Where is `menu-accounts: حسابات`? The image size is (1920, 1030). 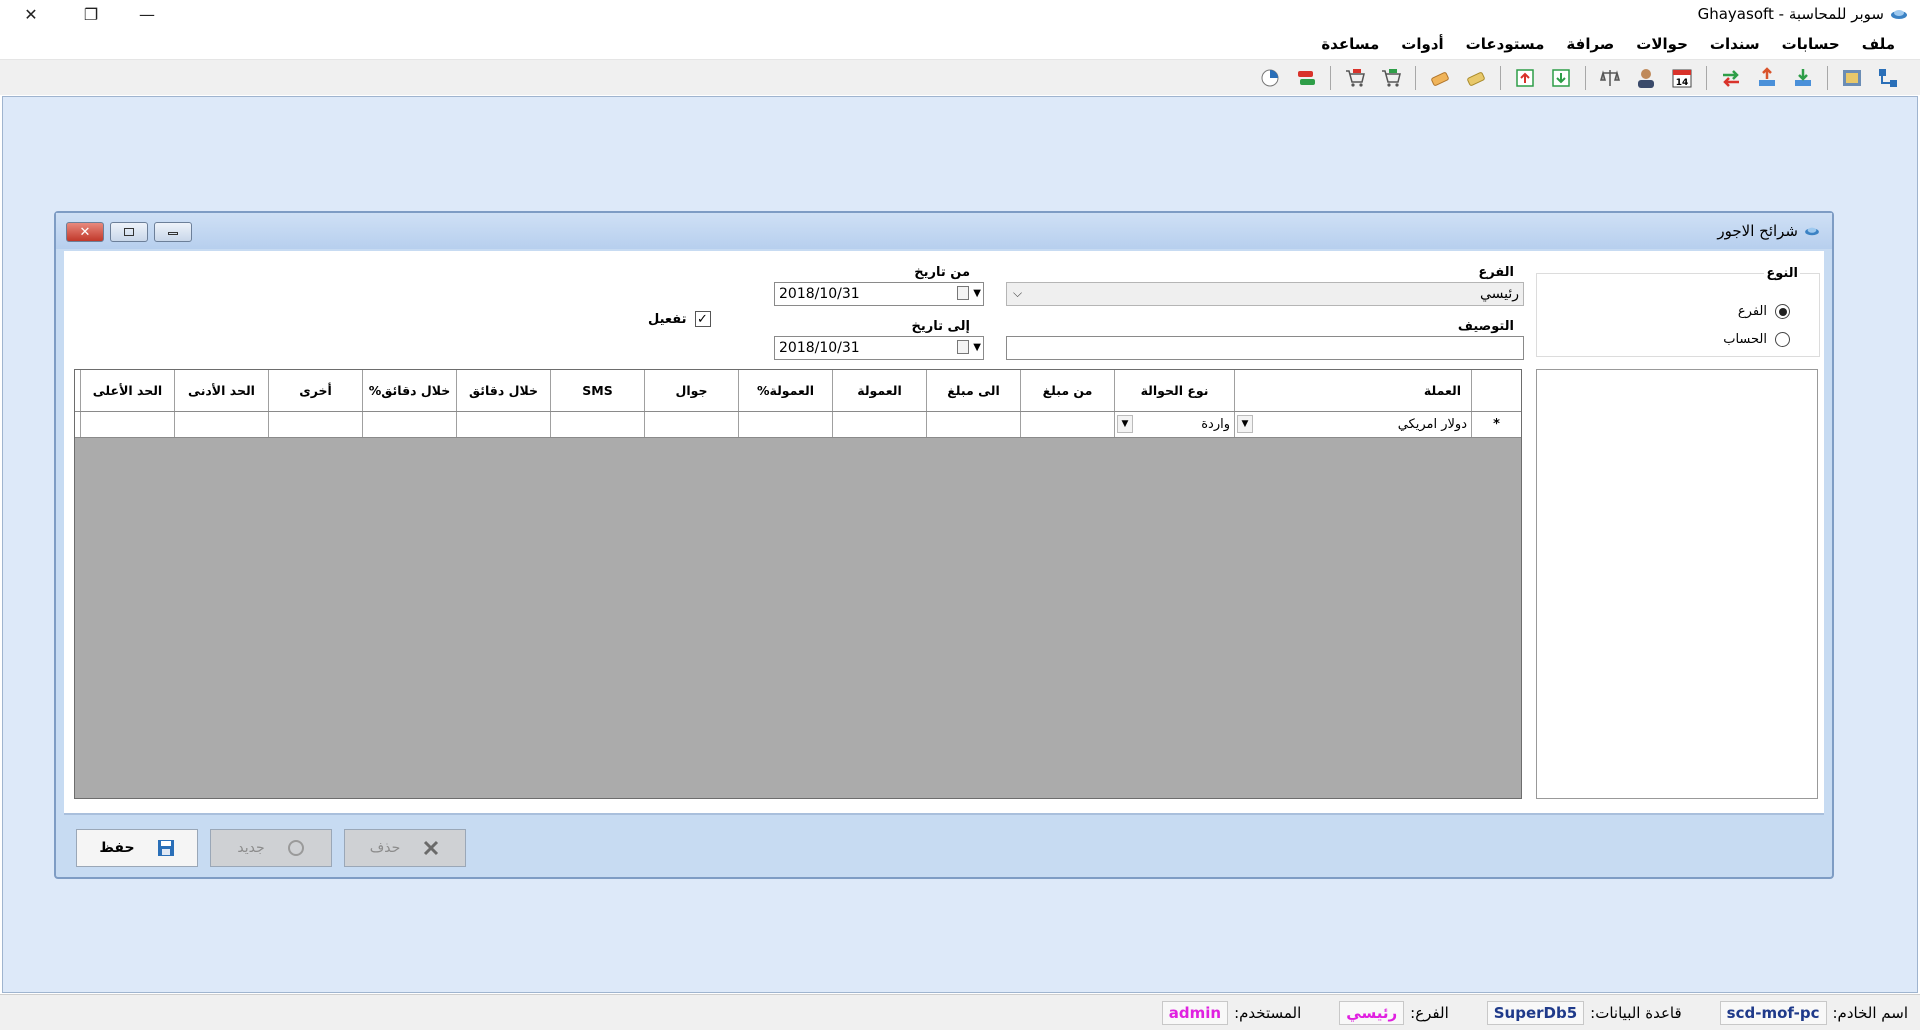 menu-accounts: حسابات is located at coordinates (1811, 44).